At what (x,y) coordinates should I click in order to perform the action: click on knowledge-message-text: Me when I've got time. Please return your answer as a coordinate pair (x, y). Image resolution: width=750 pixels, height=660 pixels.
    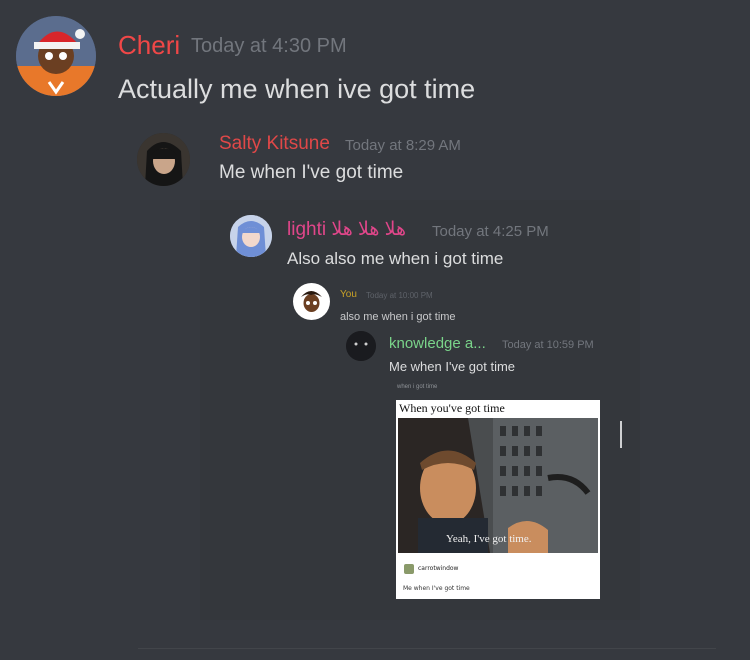
    Looking at the image, I should click on (452, 366).